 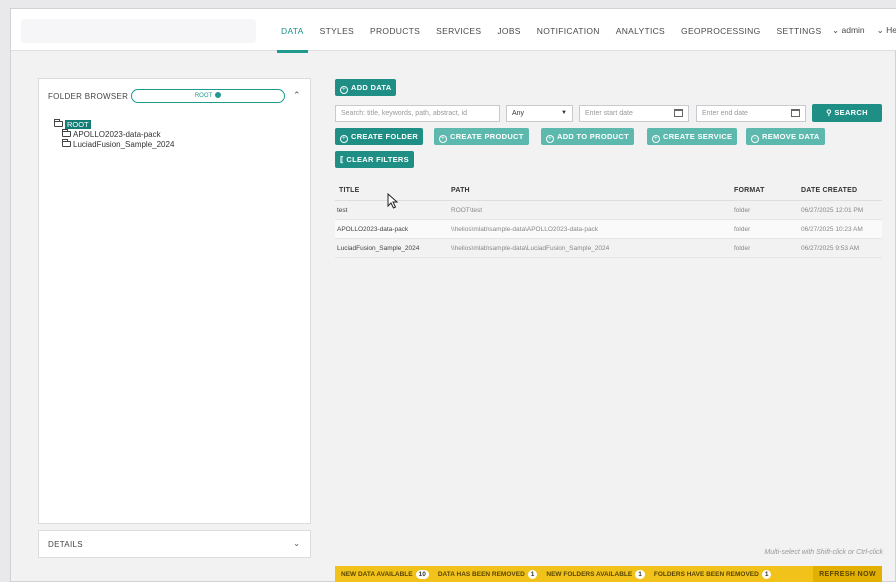 What do you see at coordinates (487, 136) in the screenshot?
I see `create-product-label: CREATE PRODUCT` at bounding box center [487, 136].